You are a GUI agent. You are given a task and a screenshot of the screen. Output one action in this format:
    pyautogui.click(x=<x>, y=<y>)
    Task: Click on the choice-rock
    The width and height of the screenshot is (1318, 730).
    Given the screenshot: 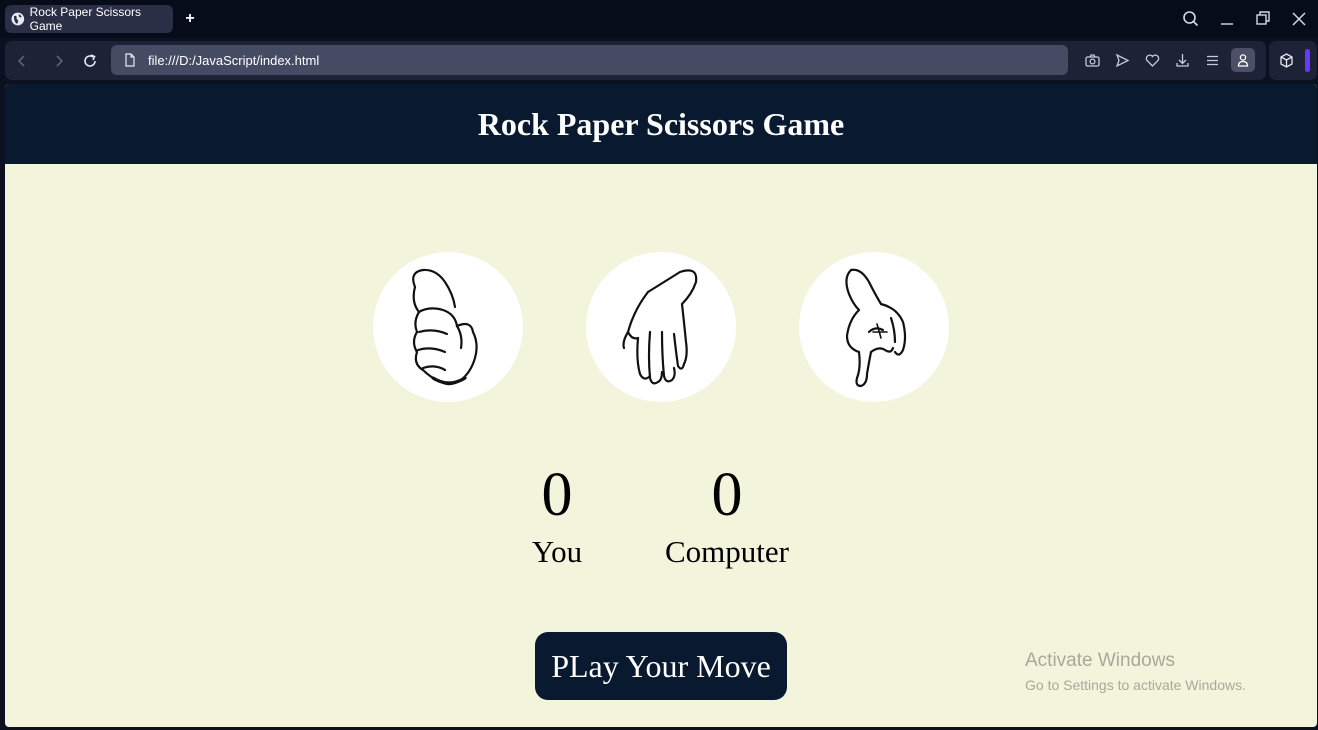 What is the action you would take?
    pyautogui.click(x=448, y=327)
    